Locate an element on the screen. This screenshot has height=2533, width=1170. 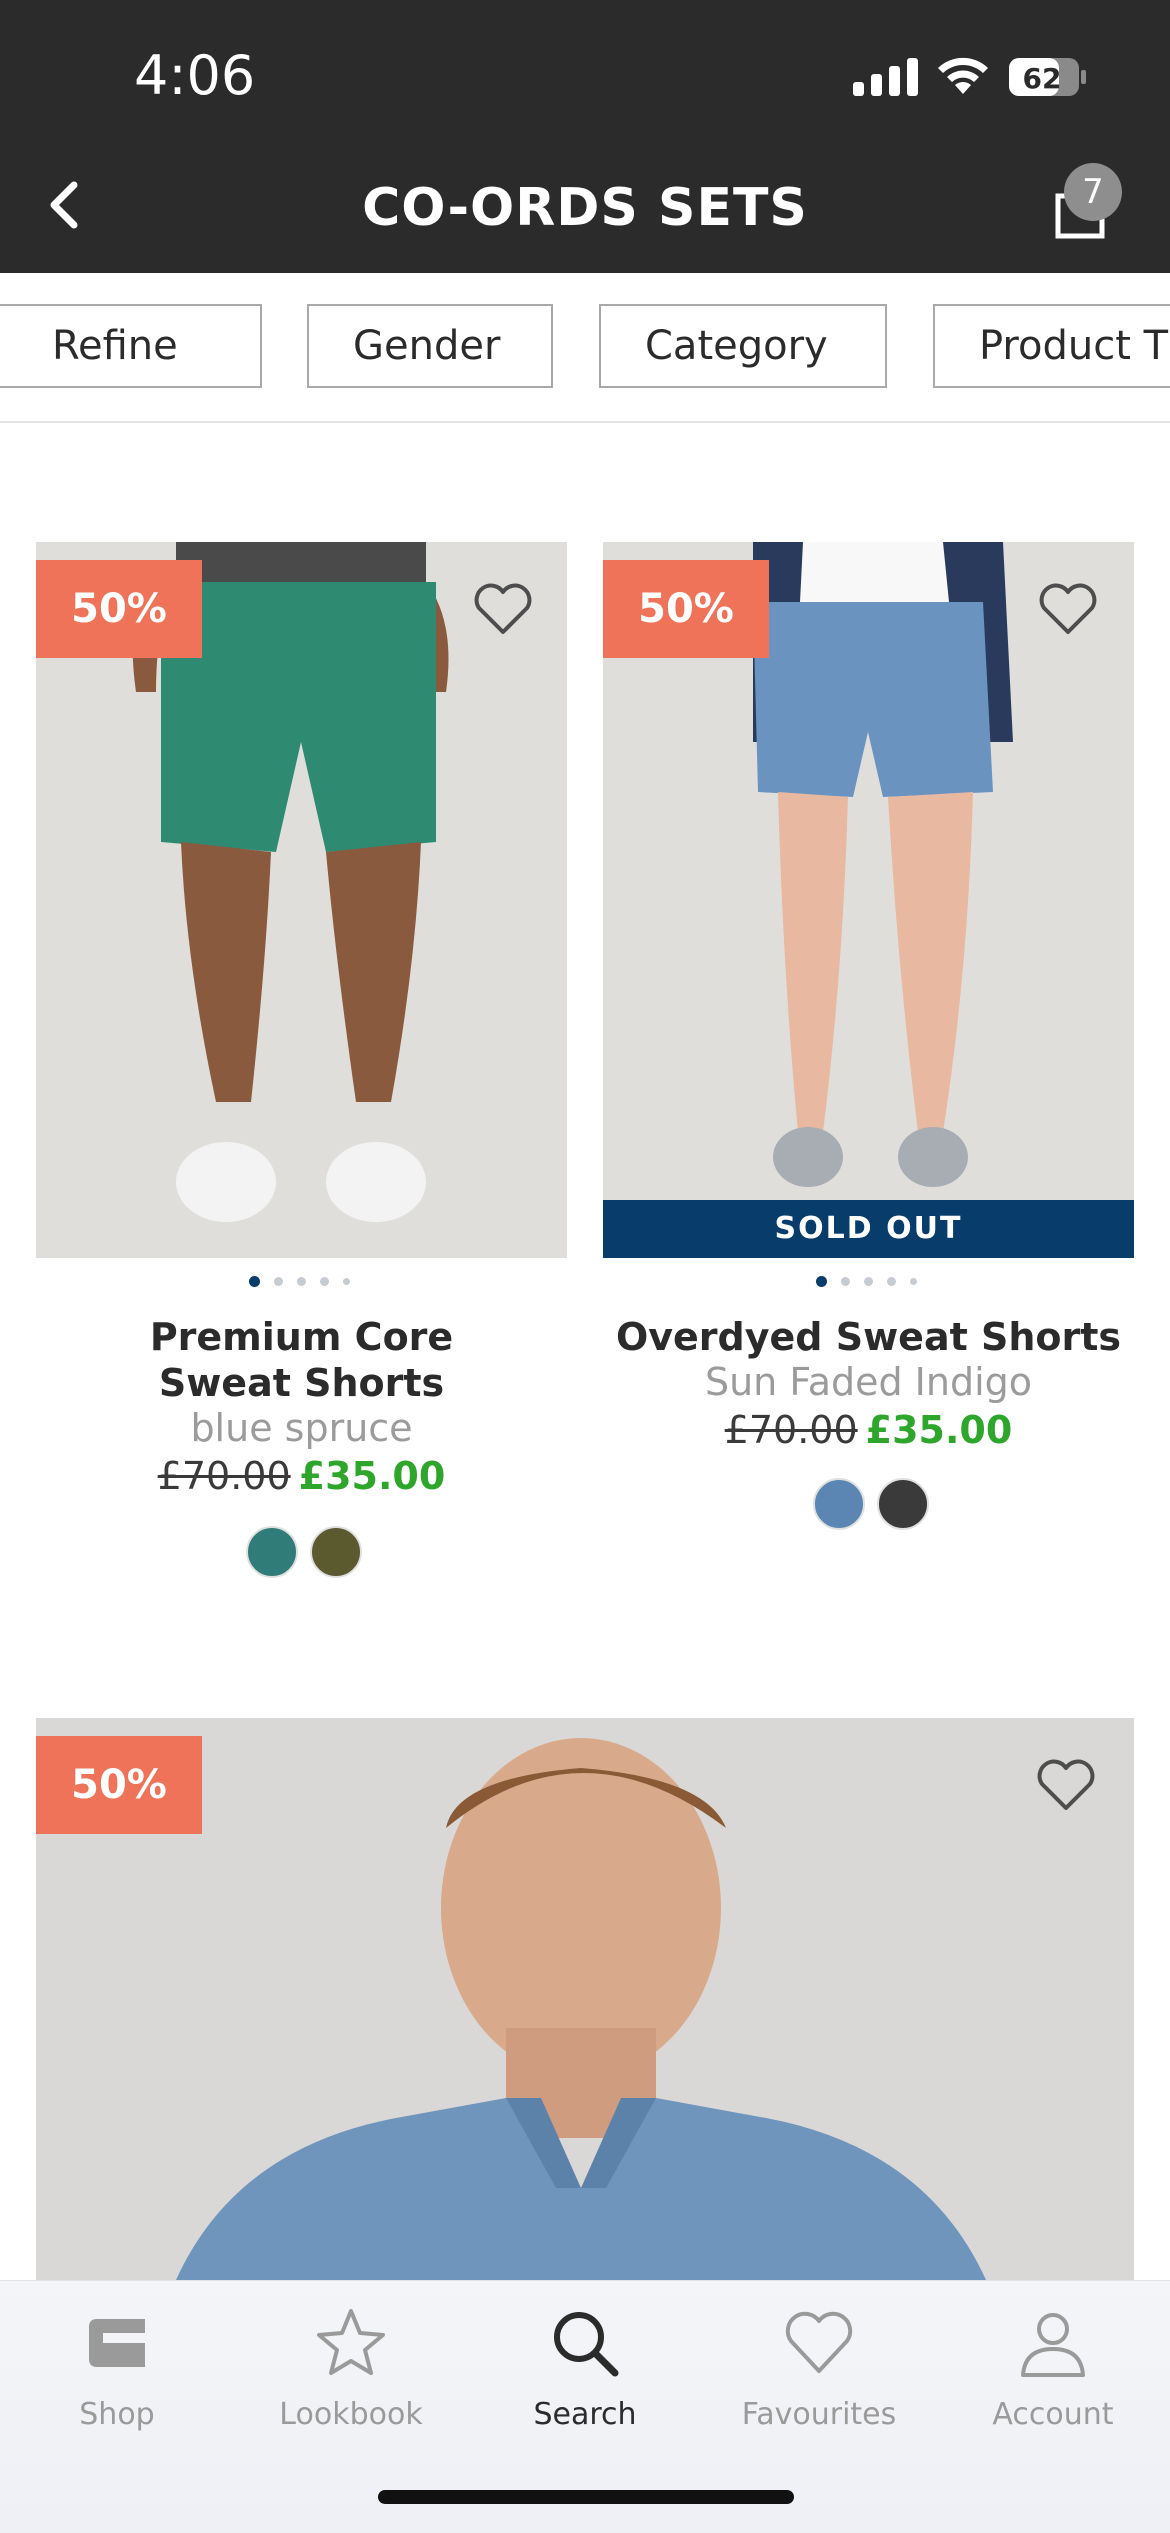
wifi-icon is located at coordinates (963, 75).